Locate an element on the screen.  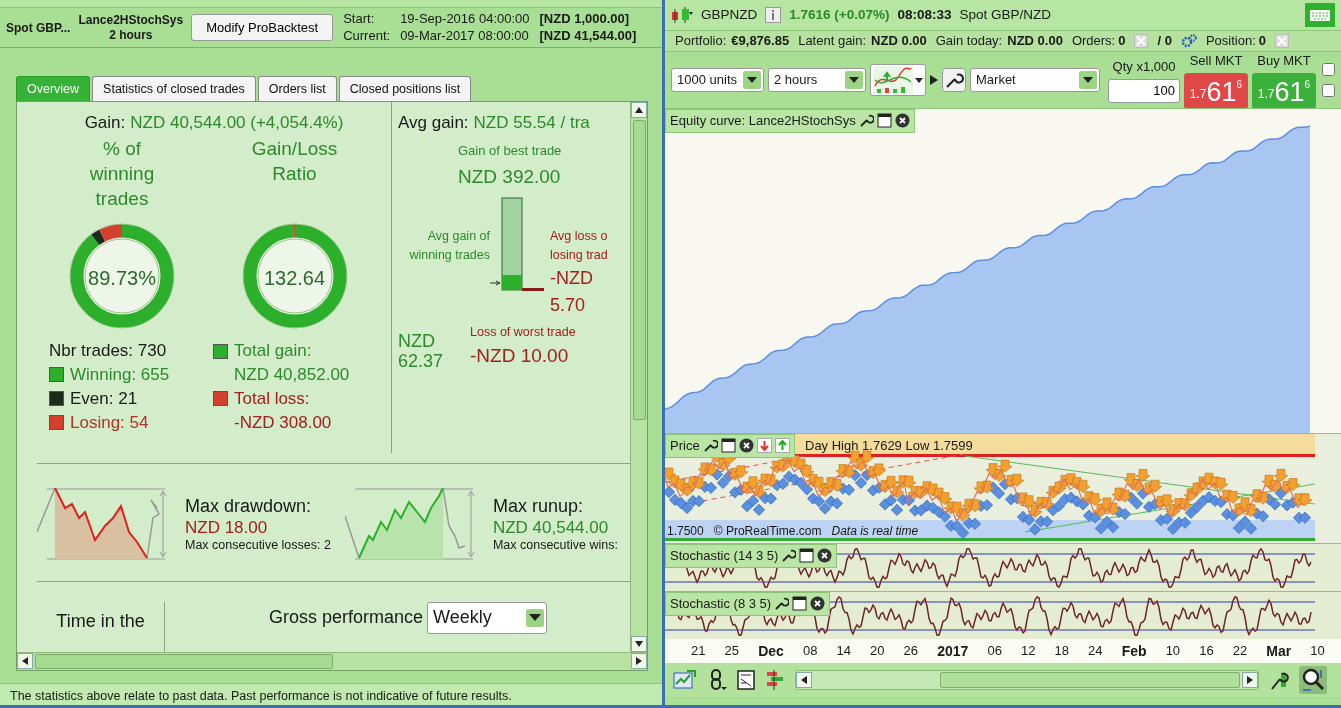
portfolio-value: €9,876.85 is located at coordinates (760, 41).